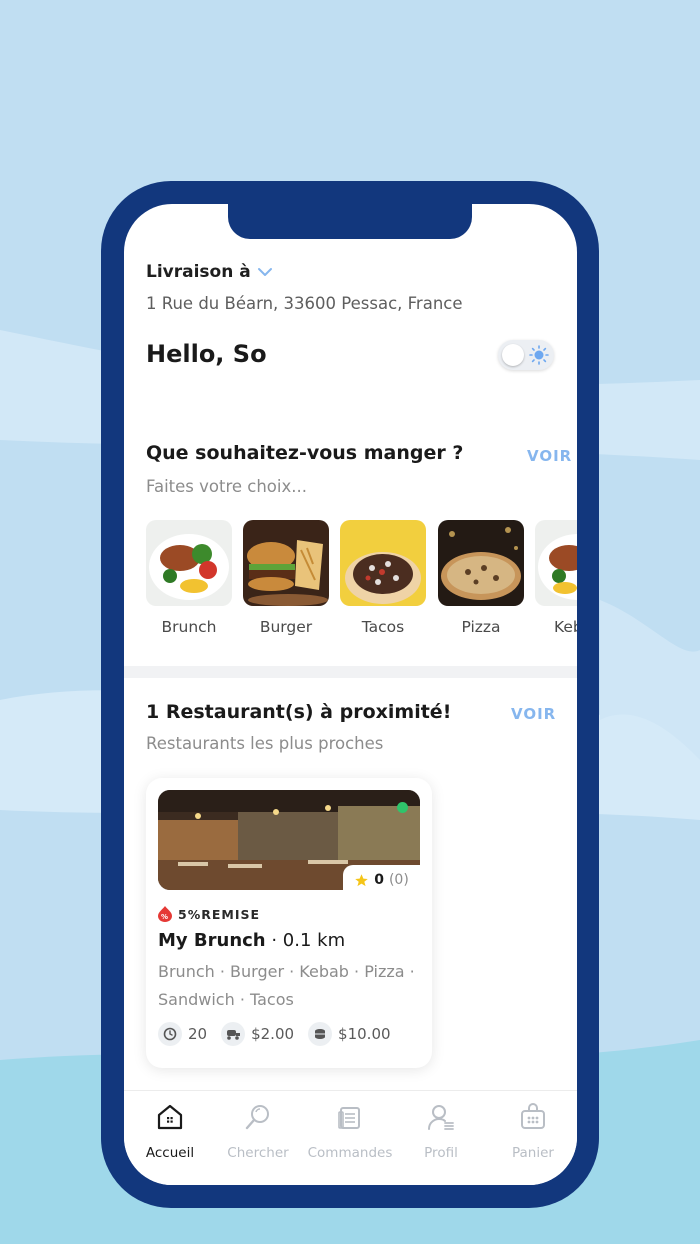  Describe the element at coordinates (320, 1034) in the screenshot. I see `coins-icon` at that location.